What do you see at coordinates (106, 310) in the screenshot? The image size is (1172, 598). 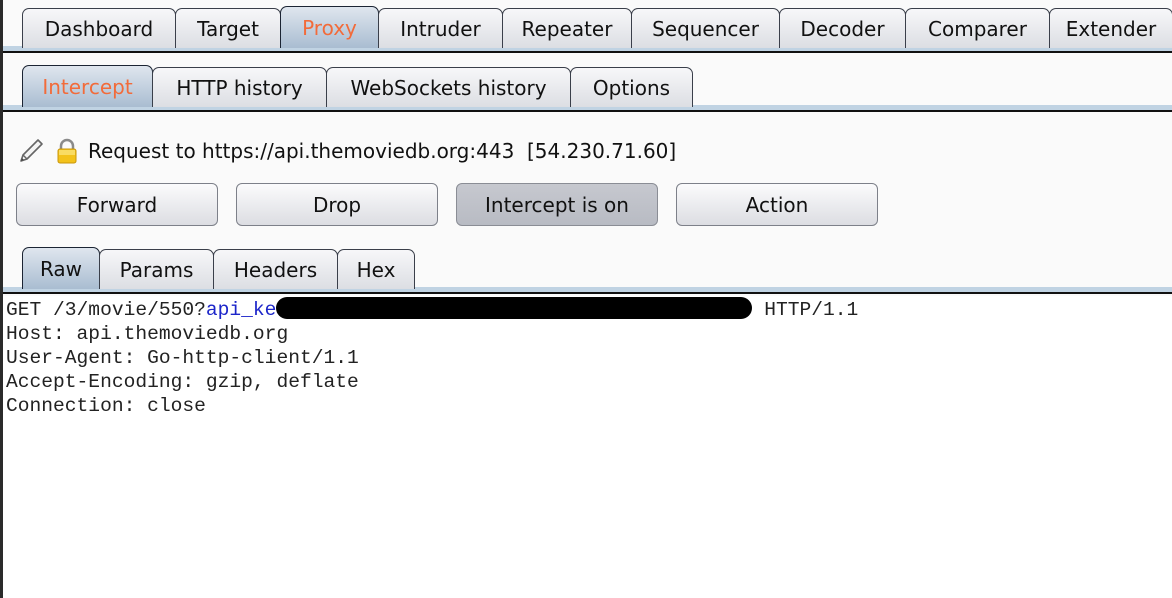 I see `request-method-path: GET /3/movie/550?` at bounding box center [106, 310].